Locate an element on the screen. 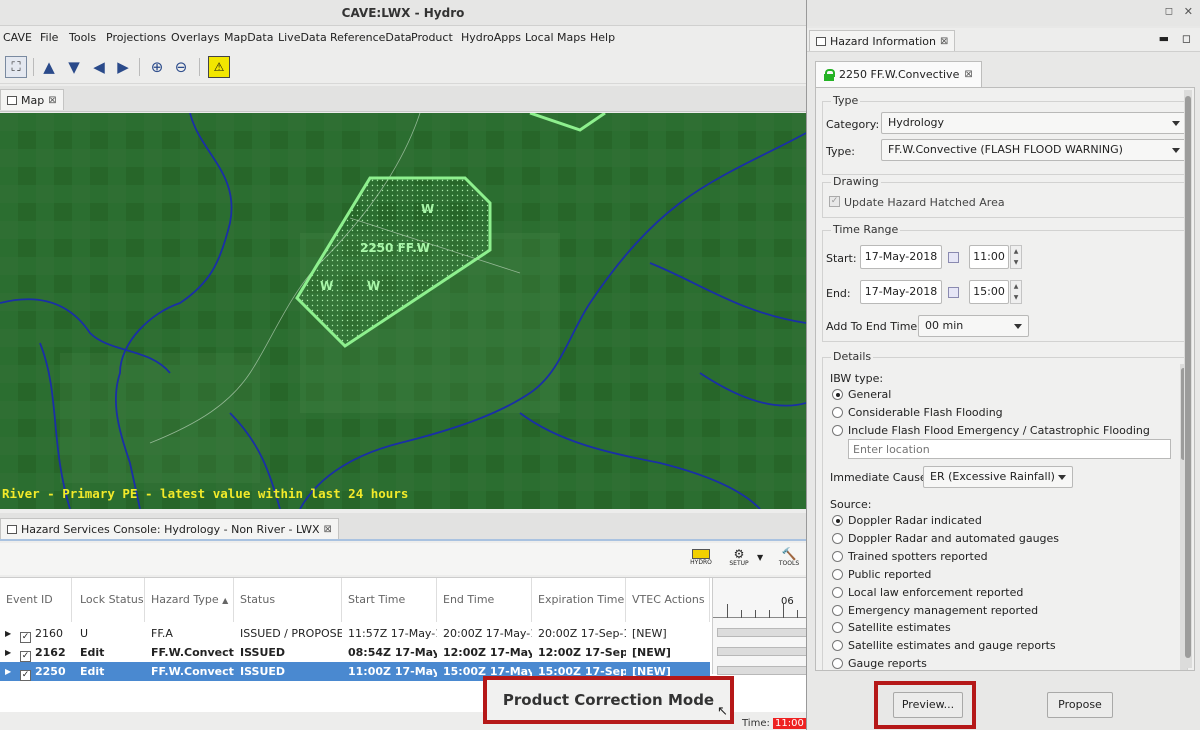  menu-livedata: LiveData is located at coordinates (302, 37).